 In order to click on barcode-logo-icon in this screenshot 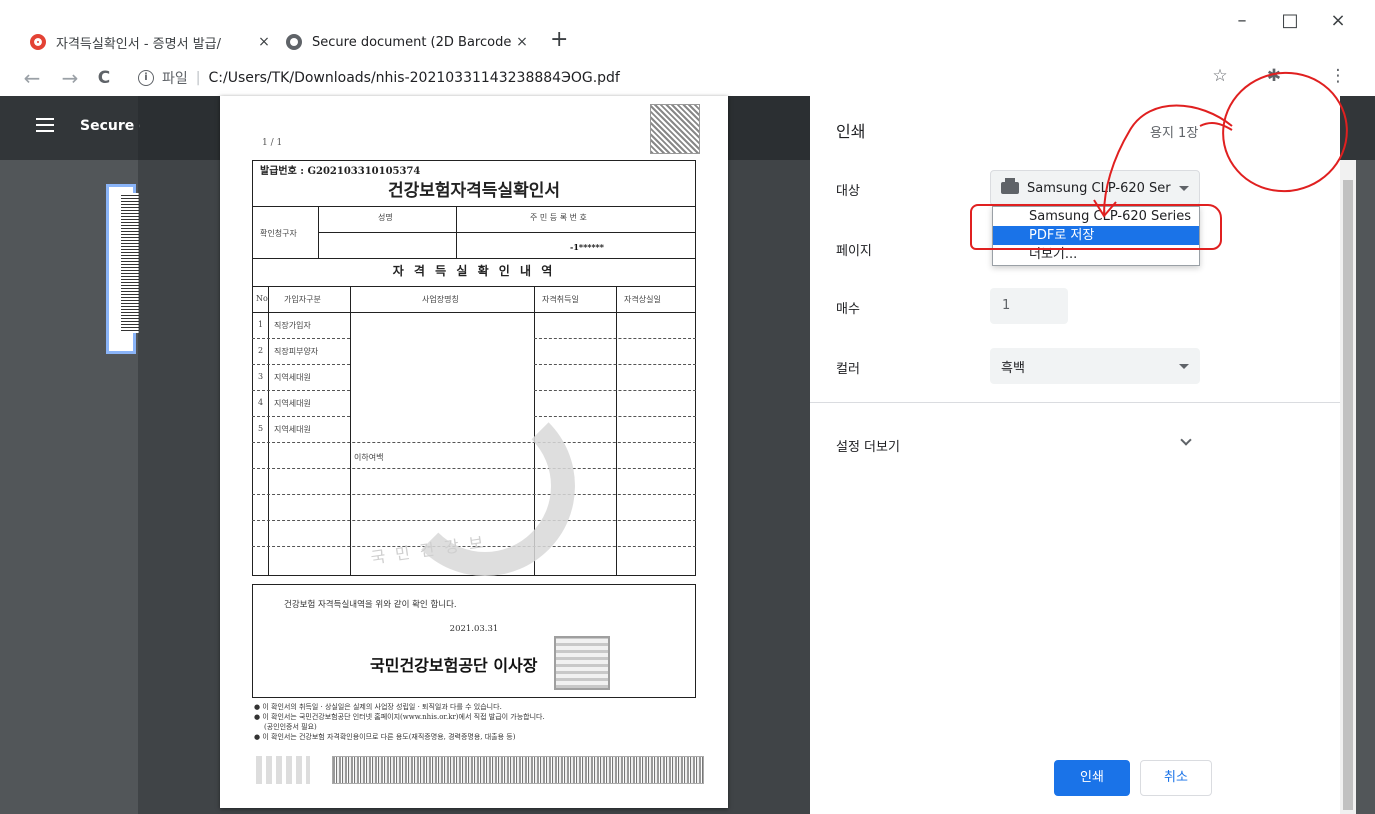, I will do `click(283, 770)`.